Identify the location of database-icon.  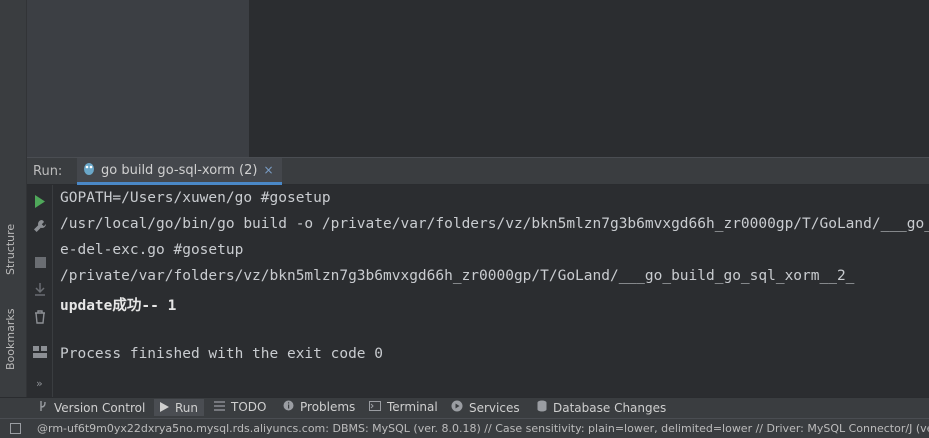
(542, 407).